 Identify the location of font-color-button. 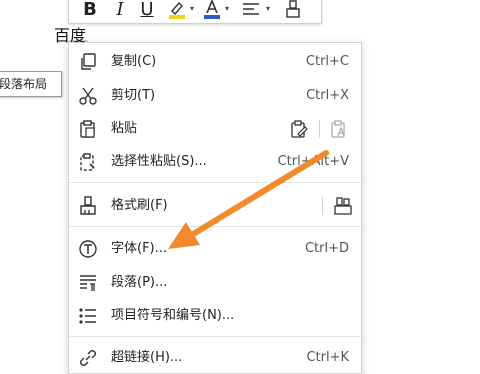
(212, 9).